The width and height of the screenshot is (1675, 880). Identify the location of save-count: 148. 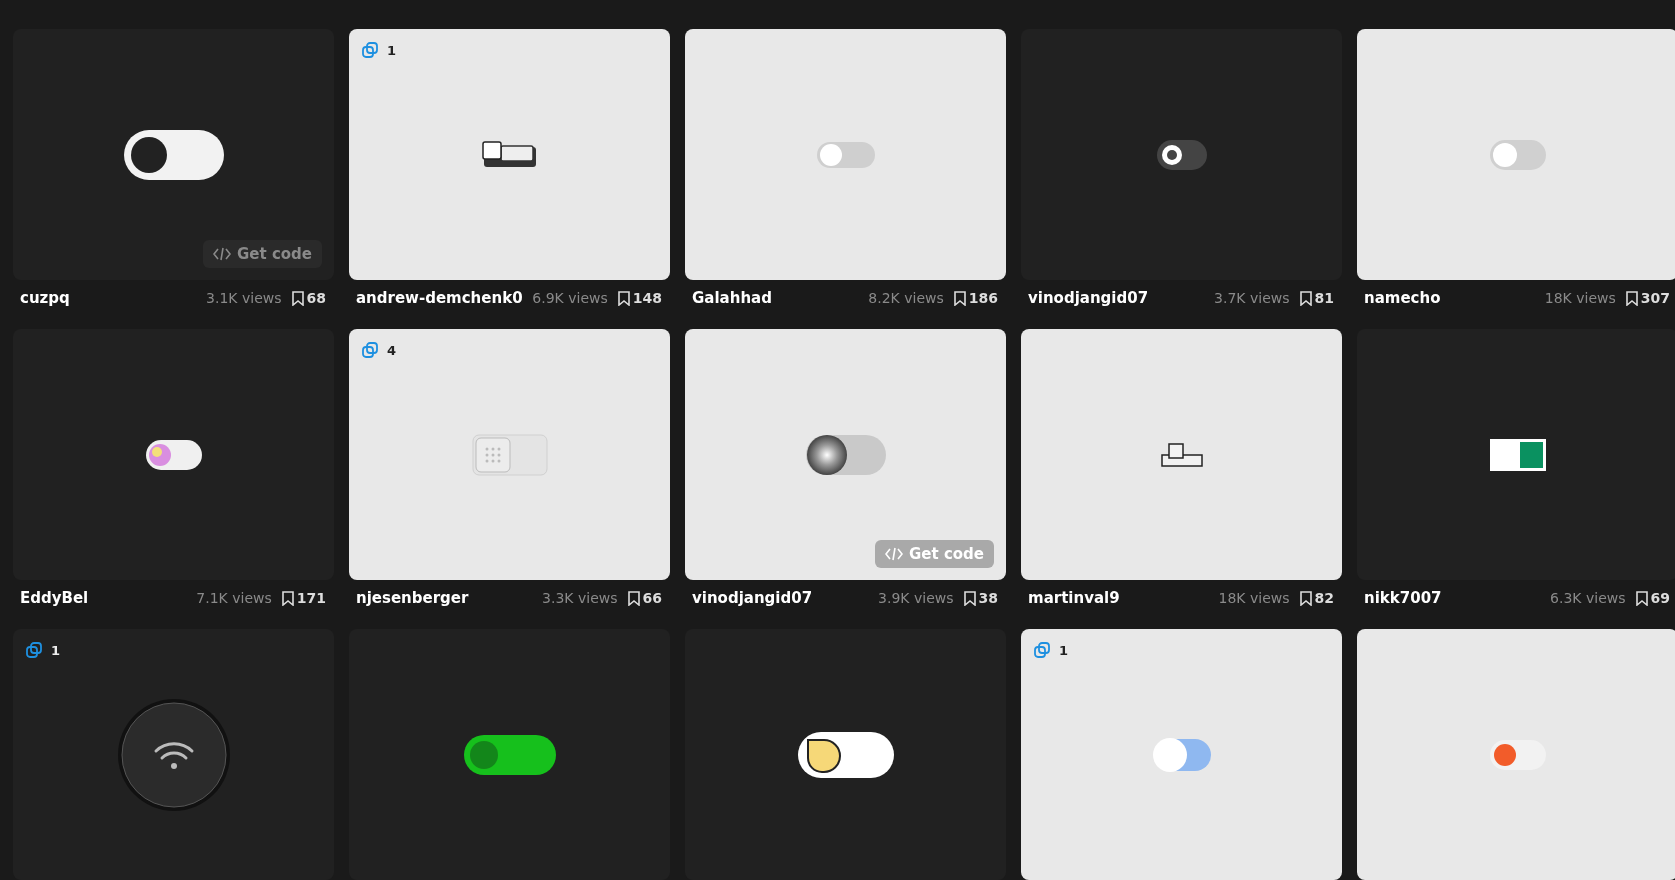
(647, 298).